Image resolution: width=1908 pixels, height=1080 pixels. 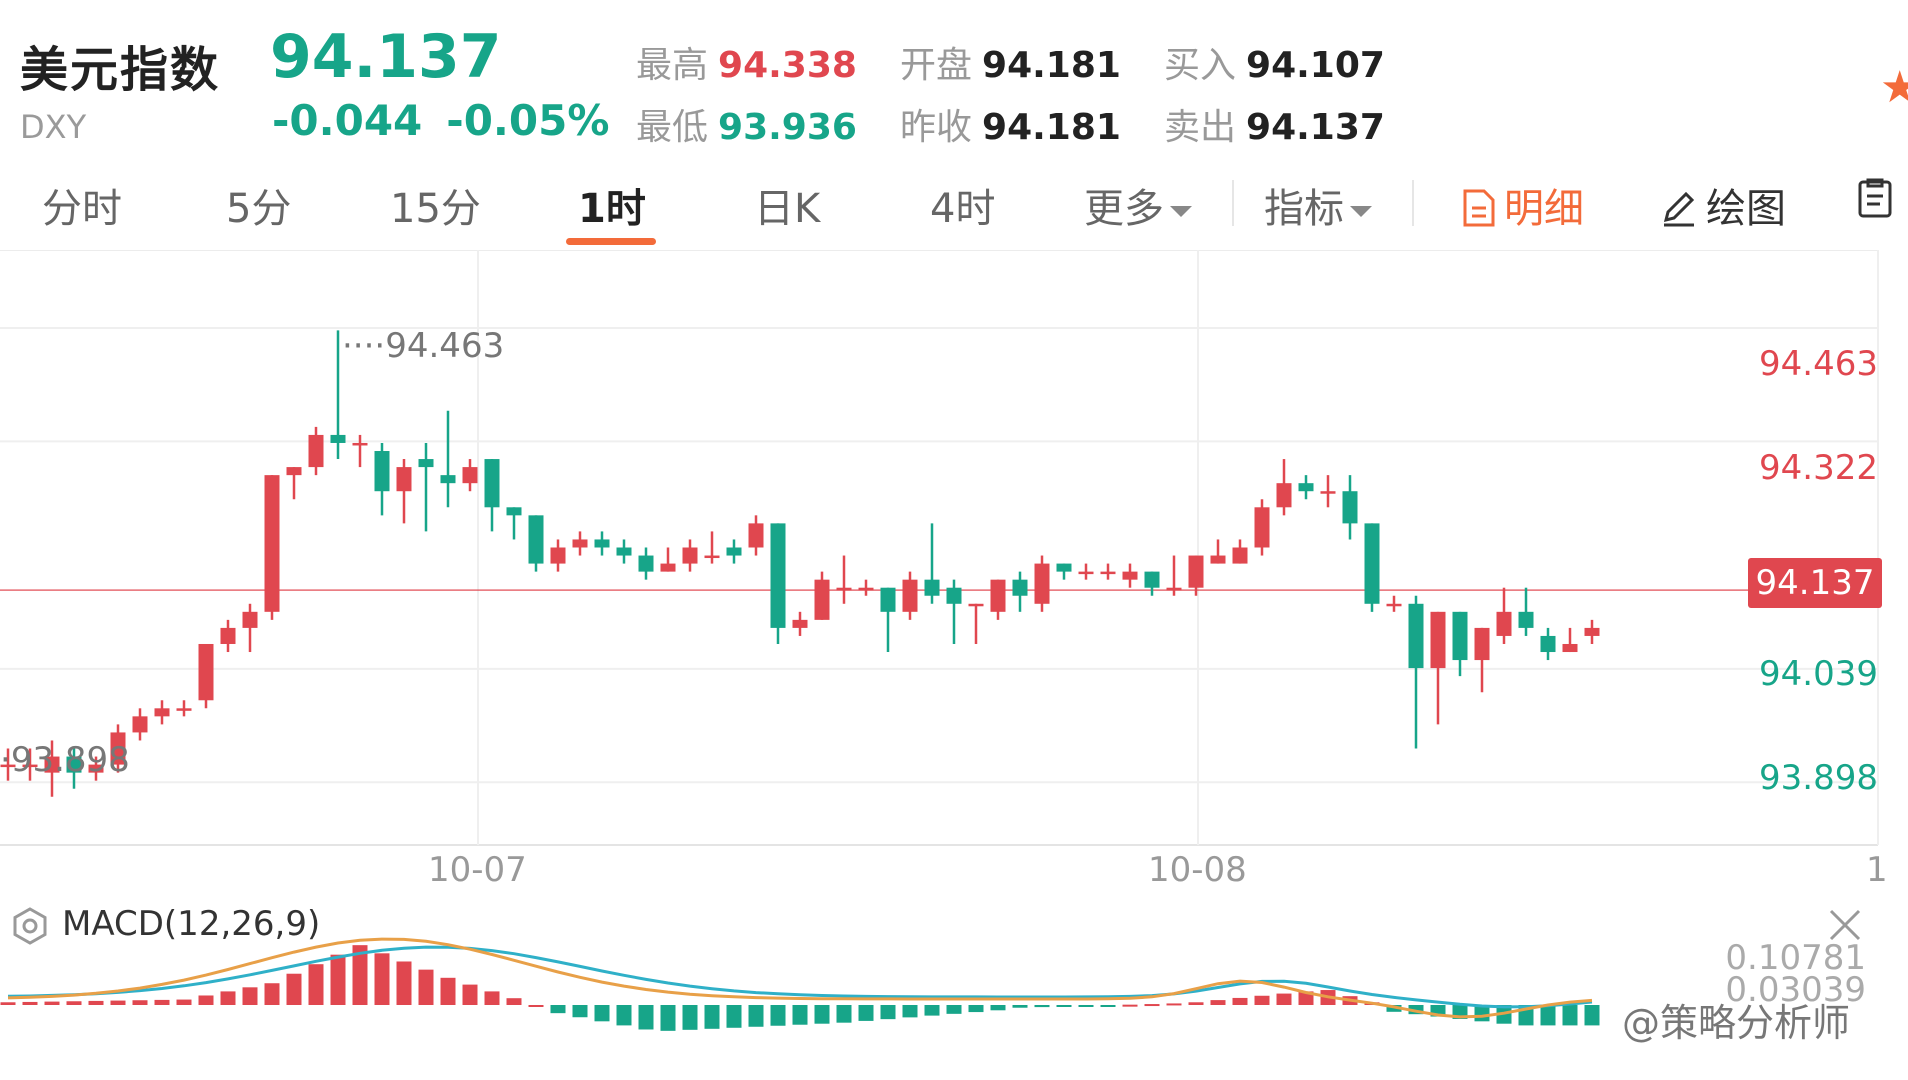 I want to click on last-price: 94.137, so click(x=386, y=57).